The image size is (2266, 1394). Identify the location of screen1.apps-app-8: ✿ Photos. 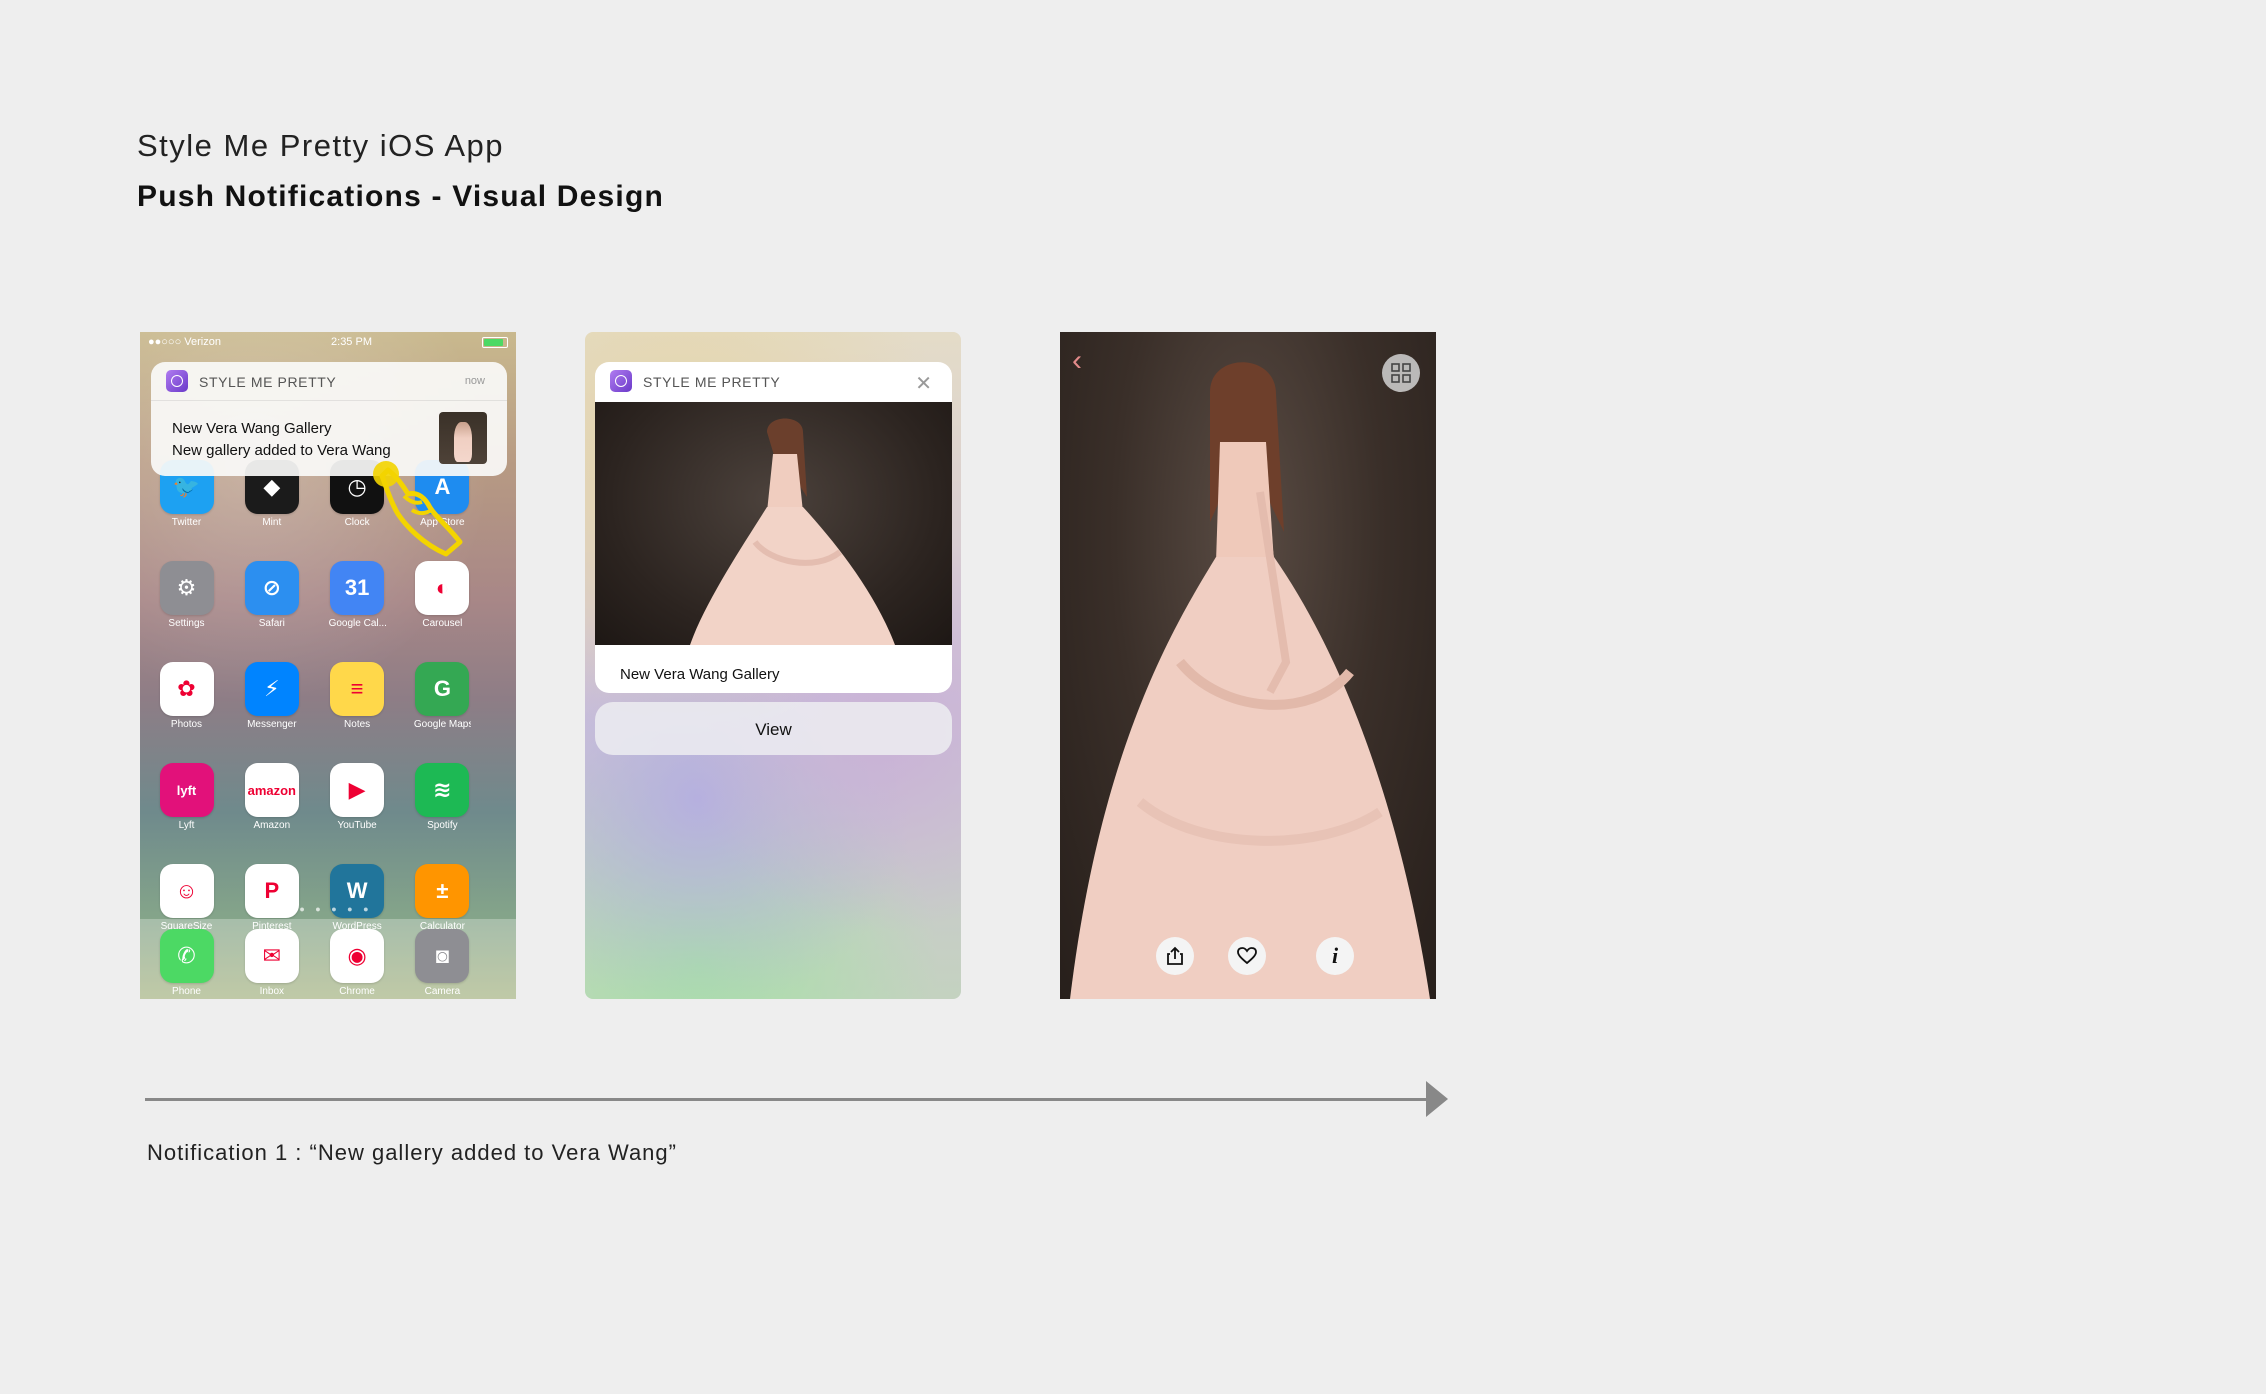
(186, 696).